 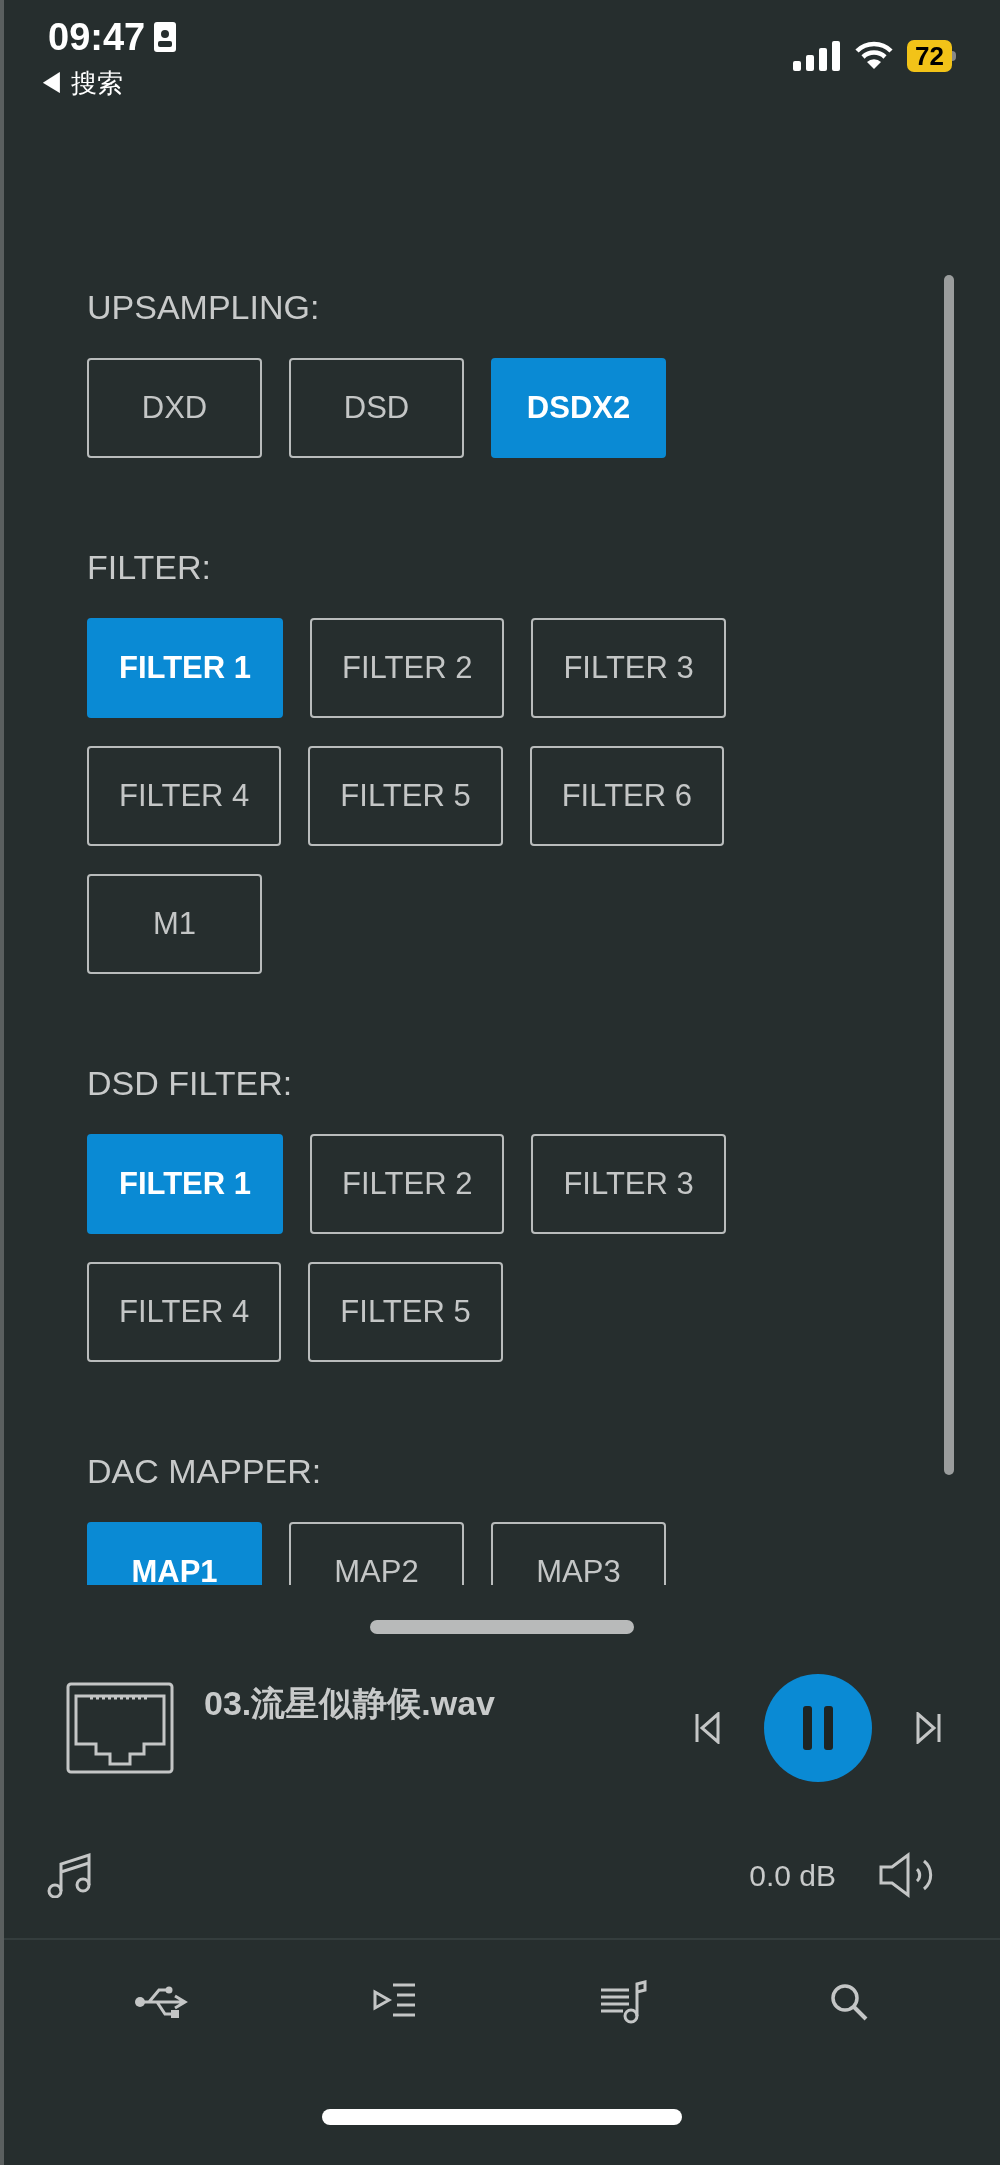 I want to click on previous-track-icon, so click(x=707, y=1728).